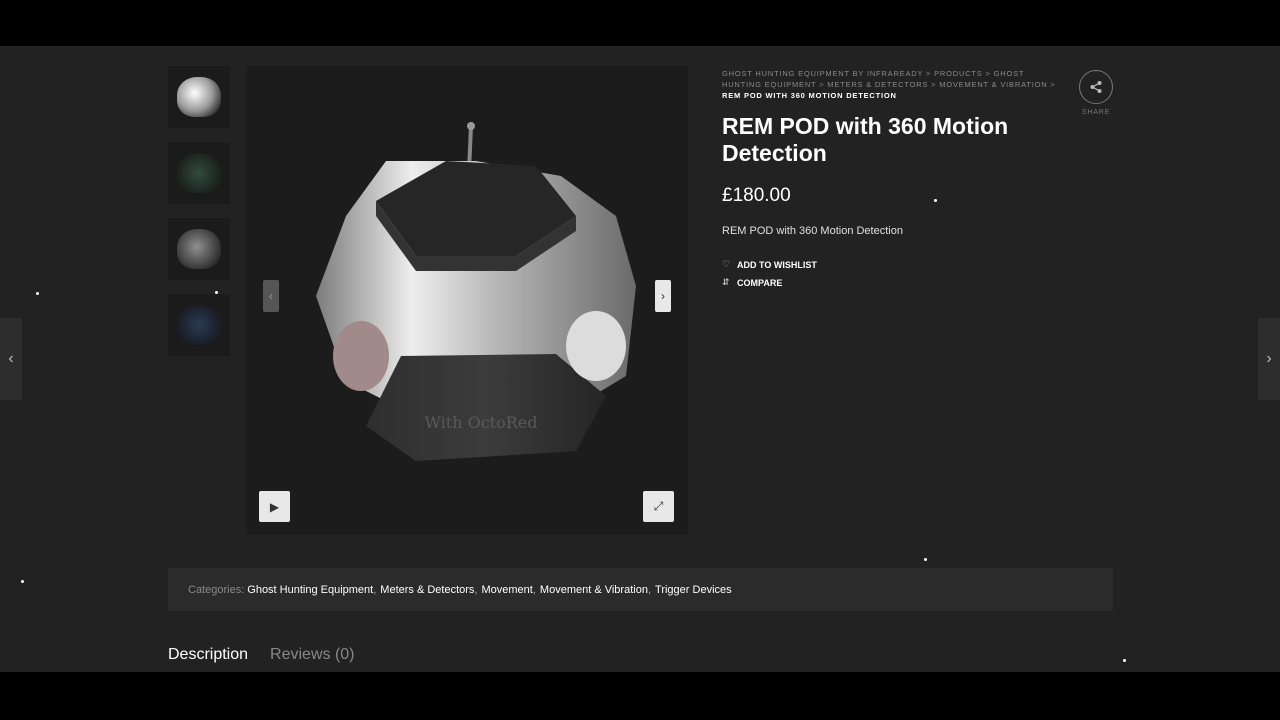  Describe the element at coordinates (993, 84) in the screenshot. I see `breadcrumb-link: Movement & Vibration` at that location.